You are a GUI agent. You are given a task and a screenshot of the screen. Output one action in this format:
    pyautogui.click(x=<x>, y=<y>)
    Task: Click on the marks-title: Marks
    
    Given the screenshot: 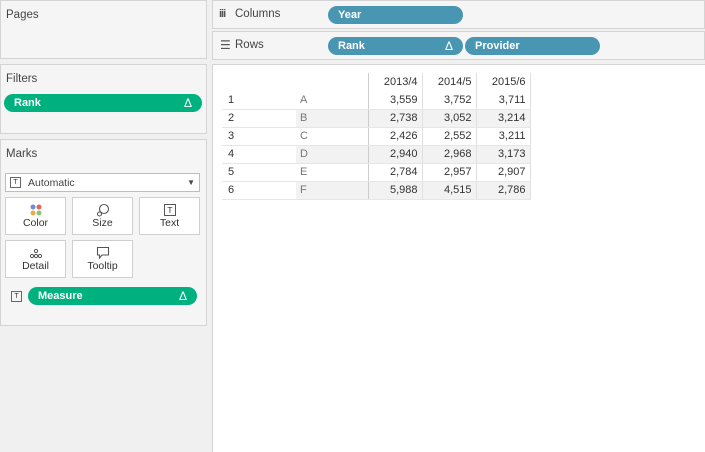 What is the action you would take?
    pyautogui.click(x=22, y=154)
    